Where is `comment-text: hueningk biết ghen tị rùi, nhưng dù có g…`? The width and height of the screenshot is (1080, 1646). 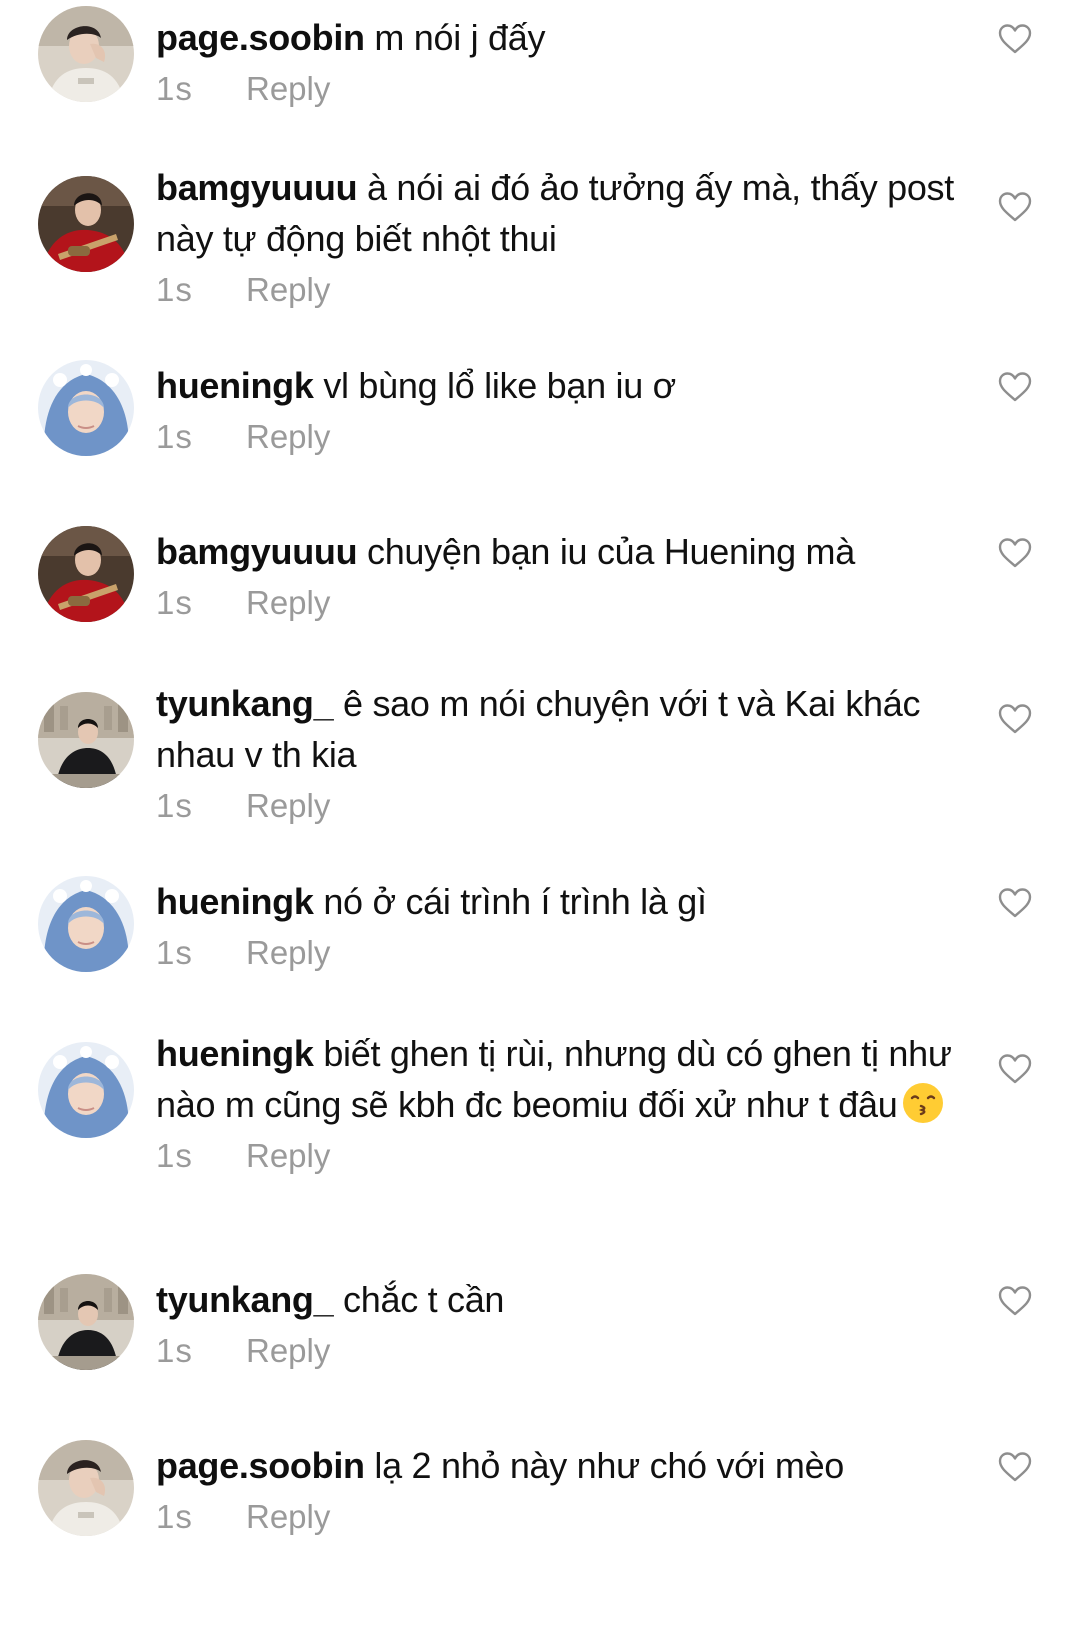
comment-text: hueningk biết ghen tị rùi, nhưng dù có g… is located at coordinates (556, 1079).